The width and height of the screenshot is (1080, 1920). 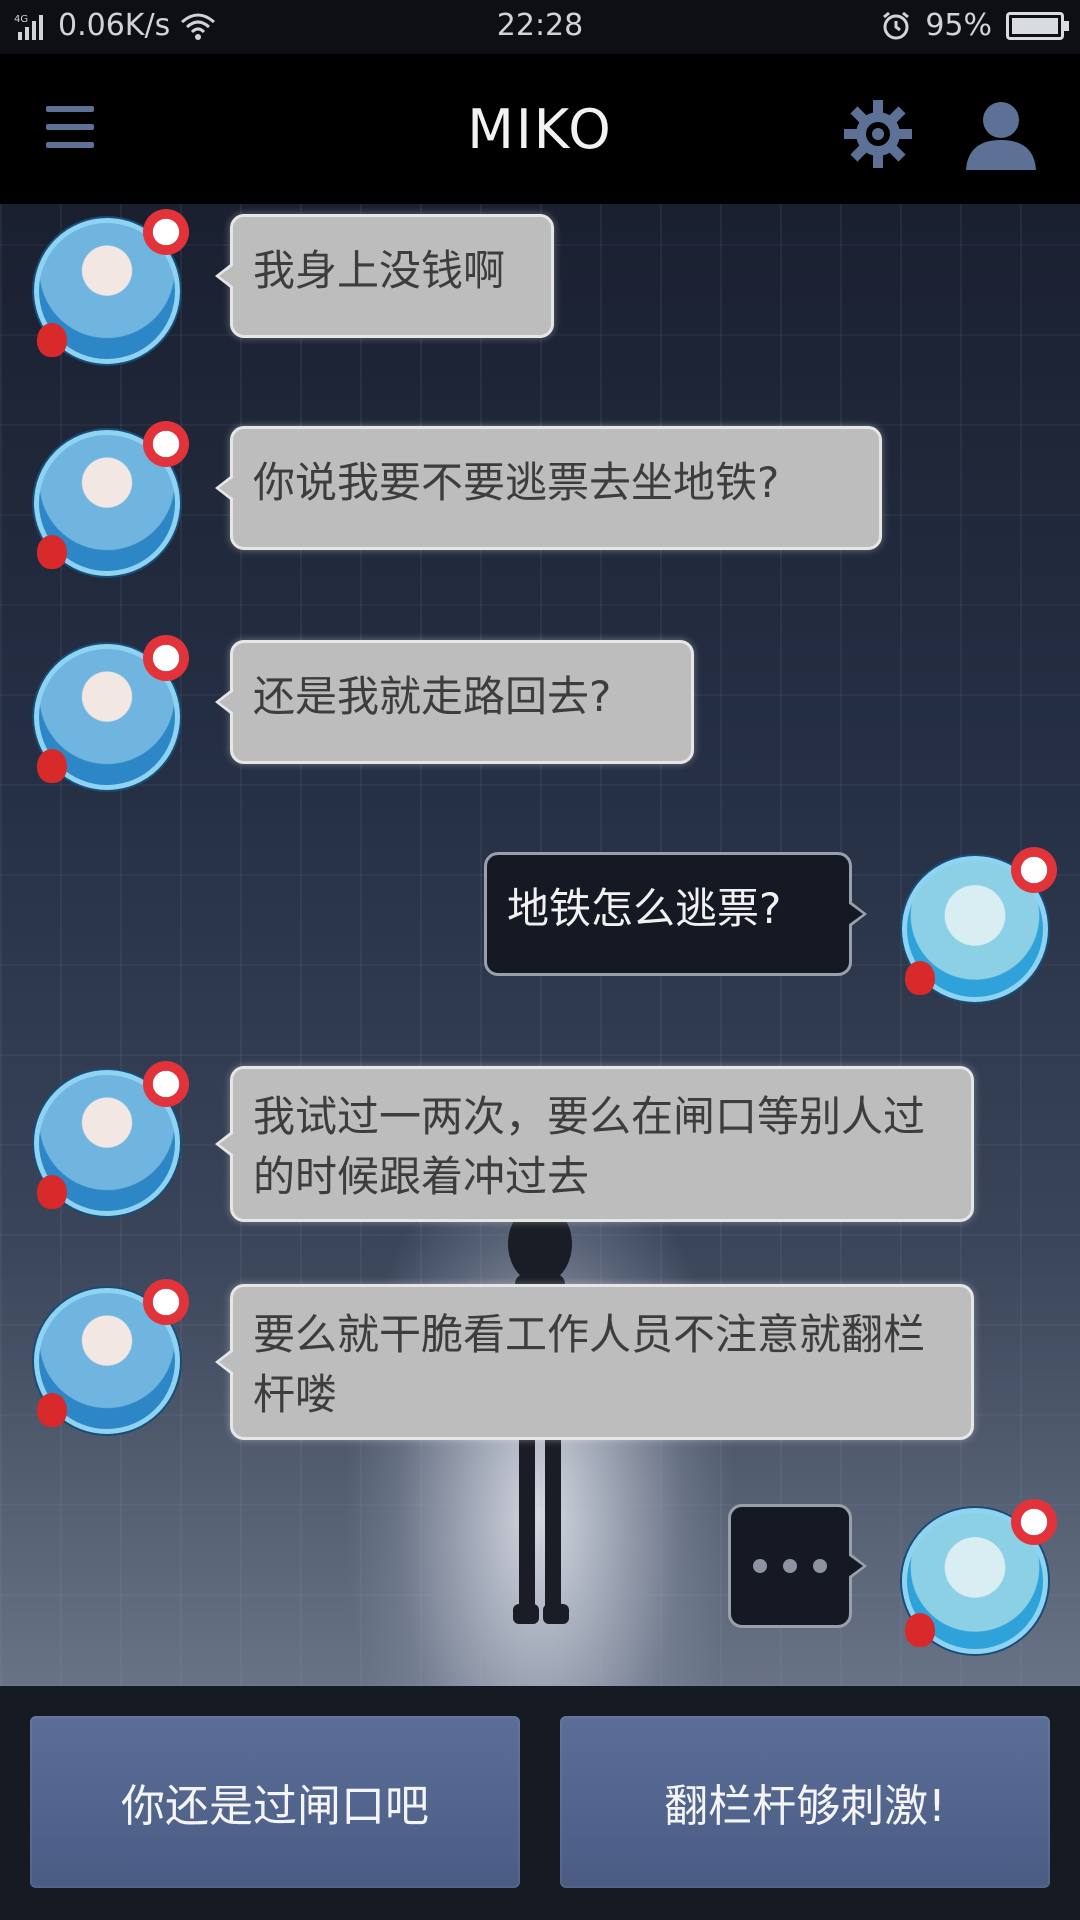 What do you see at coordinates (594, 1362) in the screenshot?
I see `message-bubble: 要么就干脆看工作人员不注意就翻栏杆喽` at bounding box center [594, 1362].